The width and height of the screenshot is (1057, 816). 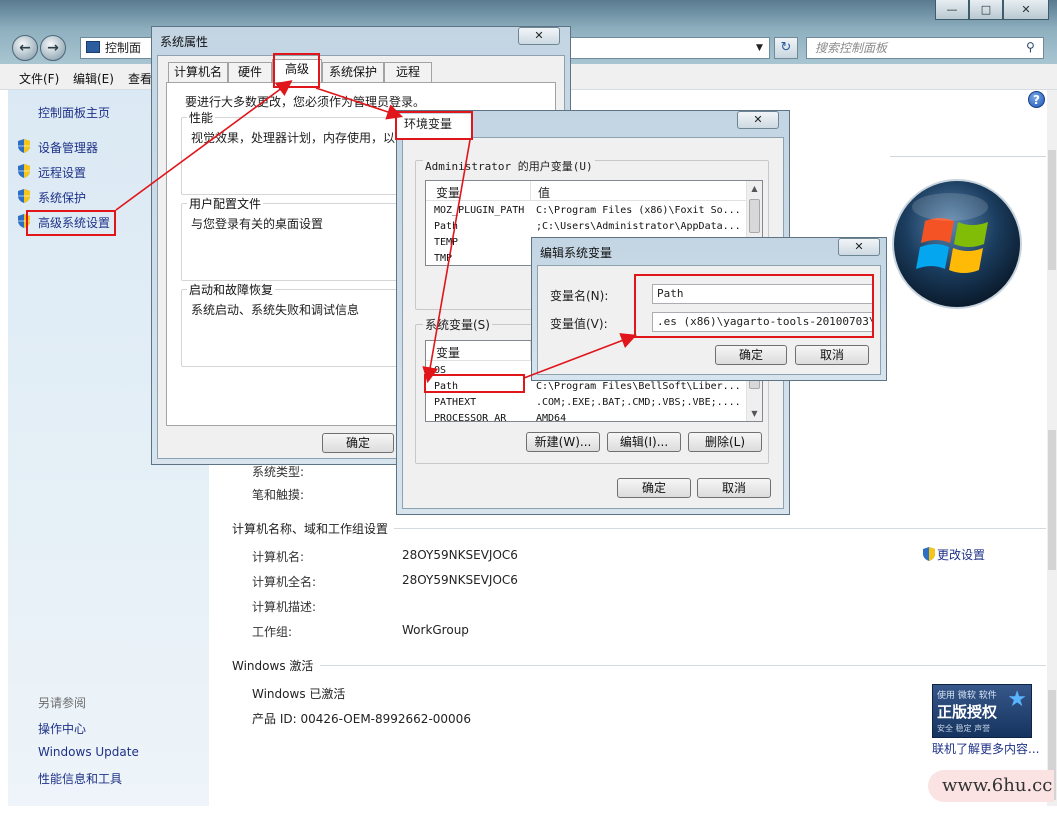 What do you see at coordinates (284, 582) in the screenshot?
I see `computer-fullname-label: 计算机全名:` at bounding box center [284, 582].